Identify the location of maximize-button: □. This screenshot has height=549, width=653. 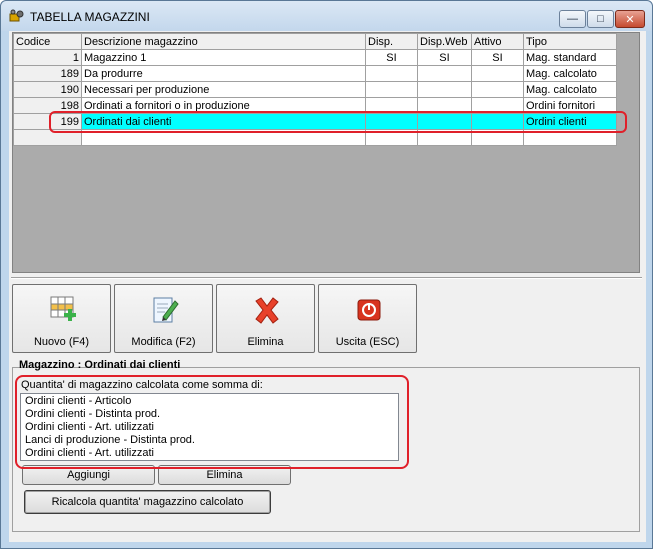
(600, 19).